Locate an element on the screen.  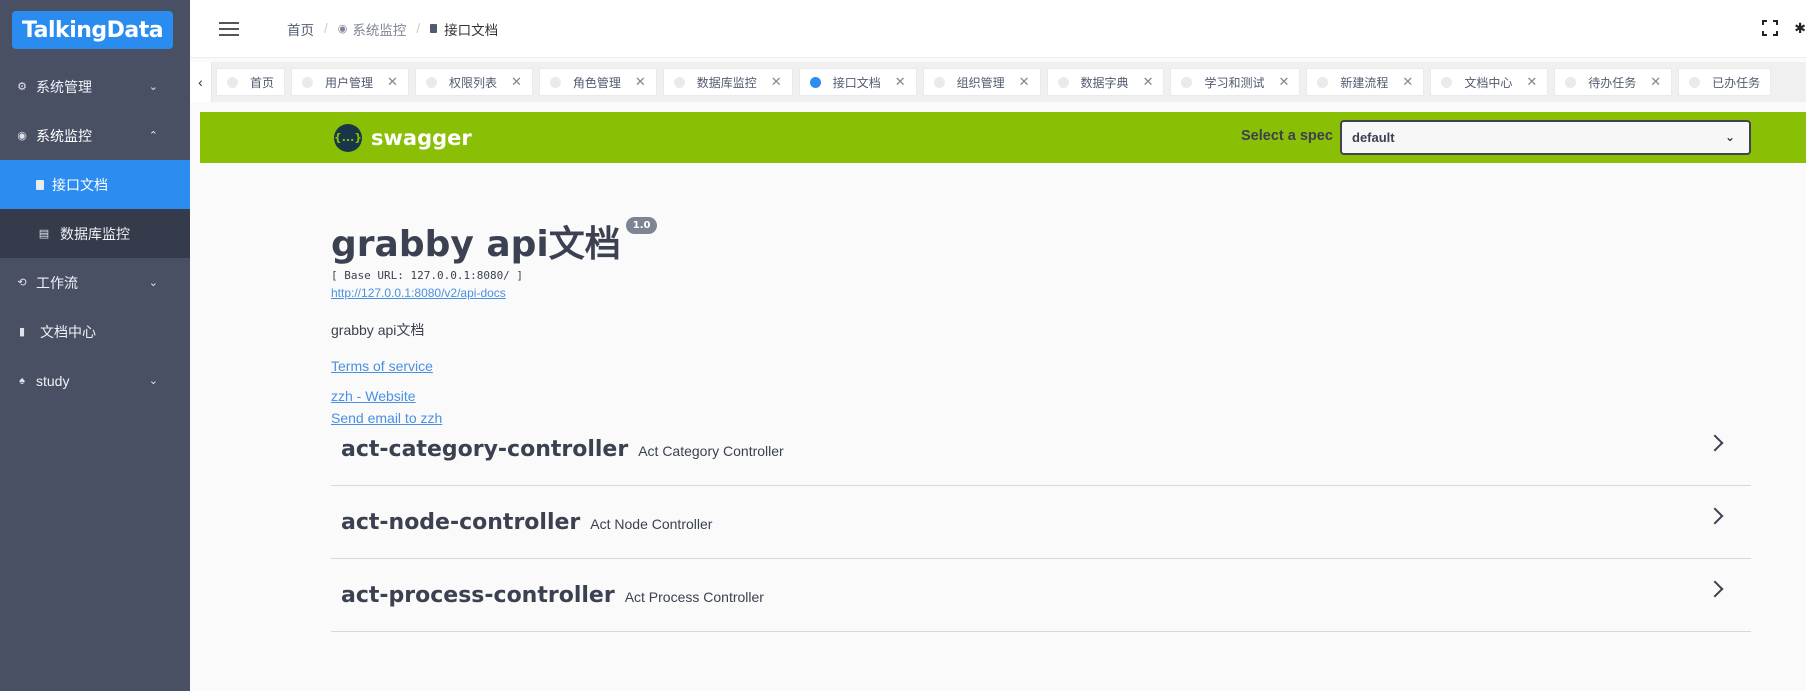
sidebar-item-label: 系统监控 is located at coordinates (64, 135).